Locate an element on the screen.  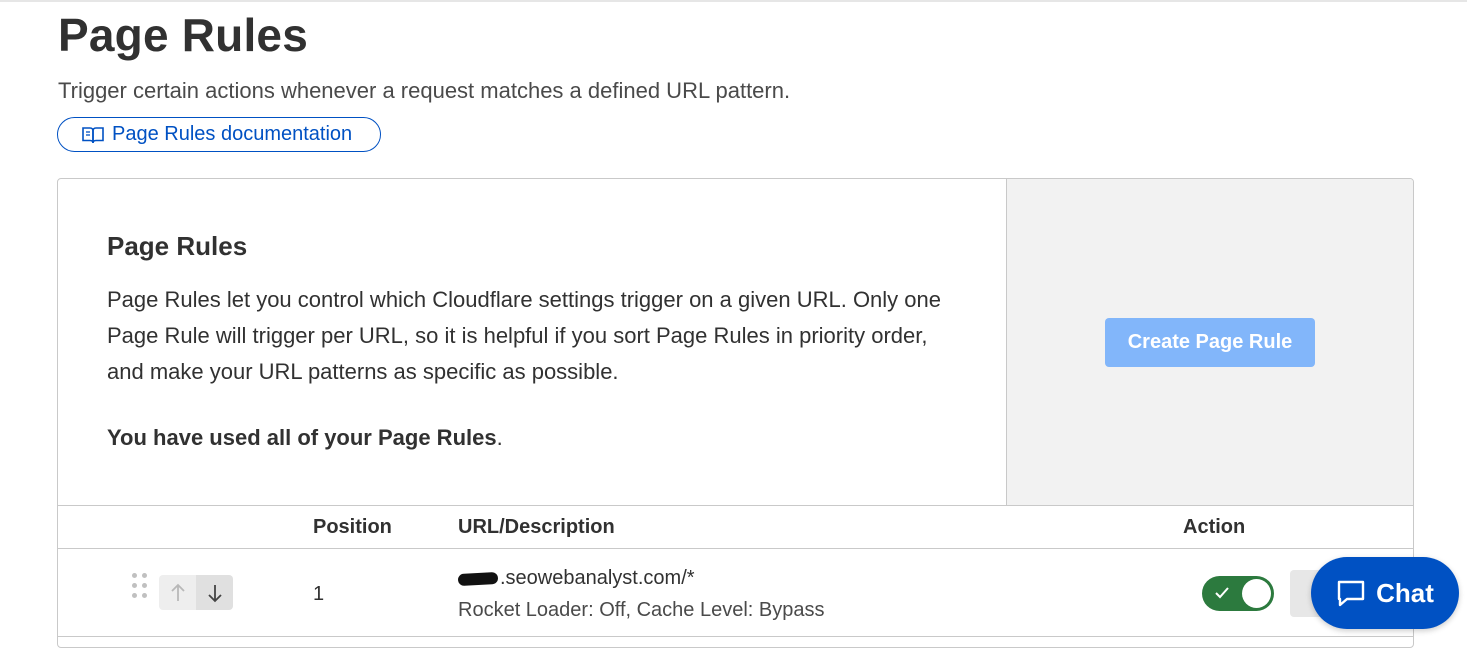
chat-label: Chat is located at coordinates (1405, 592).